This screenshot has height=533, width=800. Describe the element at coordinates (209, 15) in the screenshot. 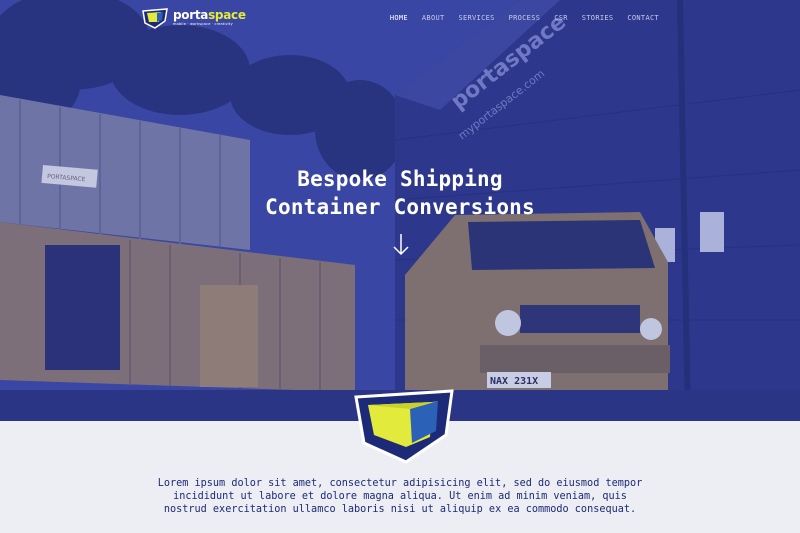

I see `logo-wordmark: portaspace` at that location.